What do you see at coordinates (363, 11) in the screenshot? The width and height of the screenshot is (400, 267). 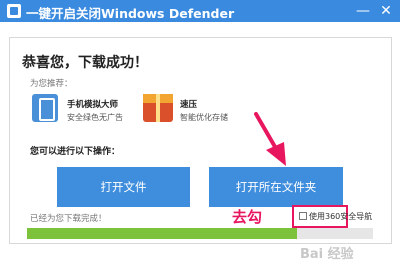 I see `minimize-button: —` at bounding box center [363, 11].